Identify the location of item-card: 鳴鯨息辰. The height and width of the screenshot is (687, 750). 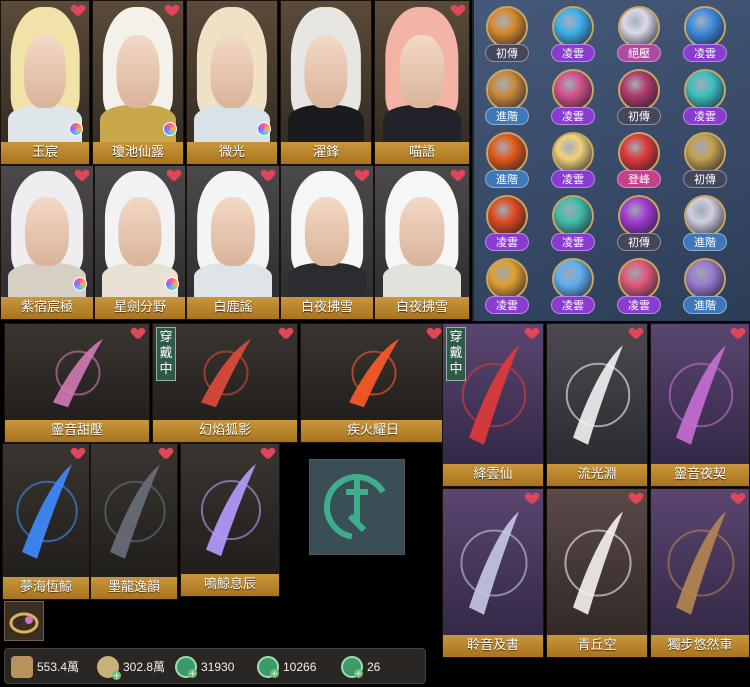
(230, 520).